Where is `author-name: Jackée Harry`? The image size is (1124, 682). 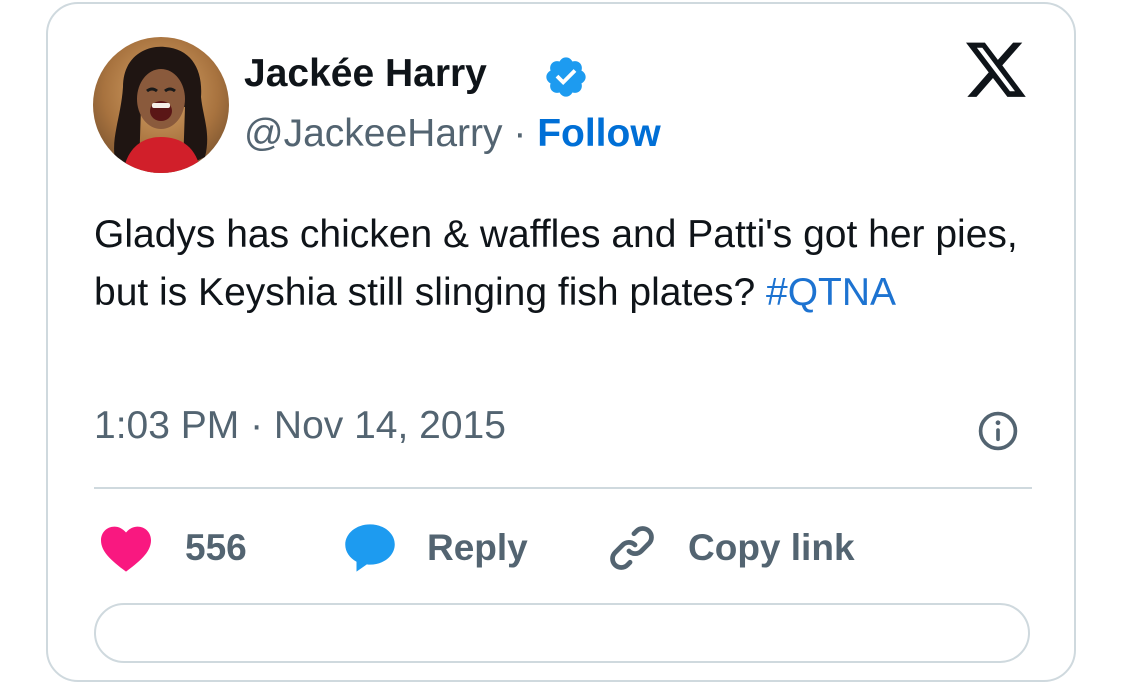
author-name: Jackée Harry is located at coordinates (365, 74).